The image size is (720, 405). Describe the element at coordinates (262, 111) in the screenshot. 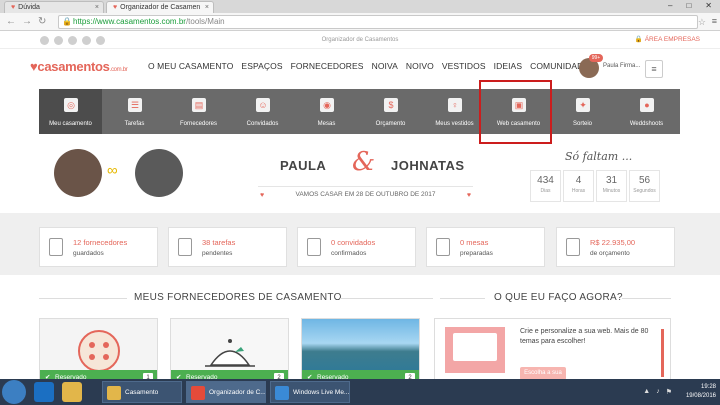

I see `tool-convidados: ☺ Convidados` at that location.